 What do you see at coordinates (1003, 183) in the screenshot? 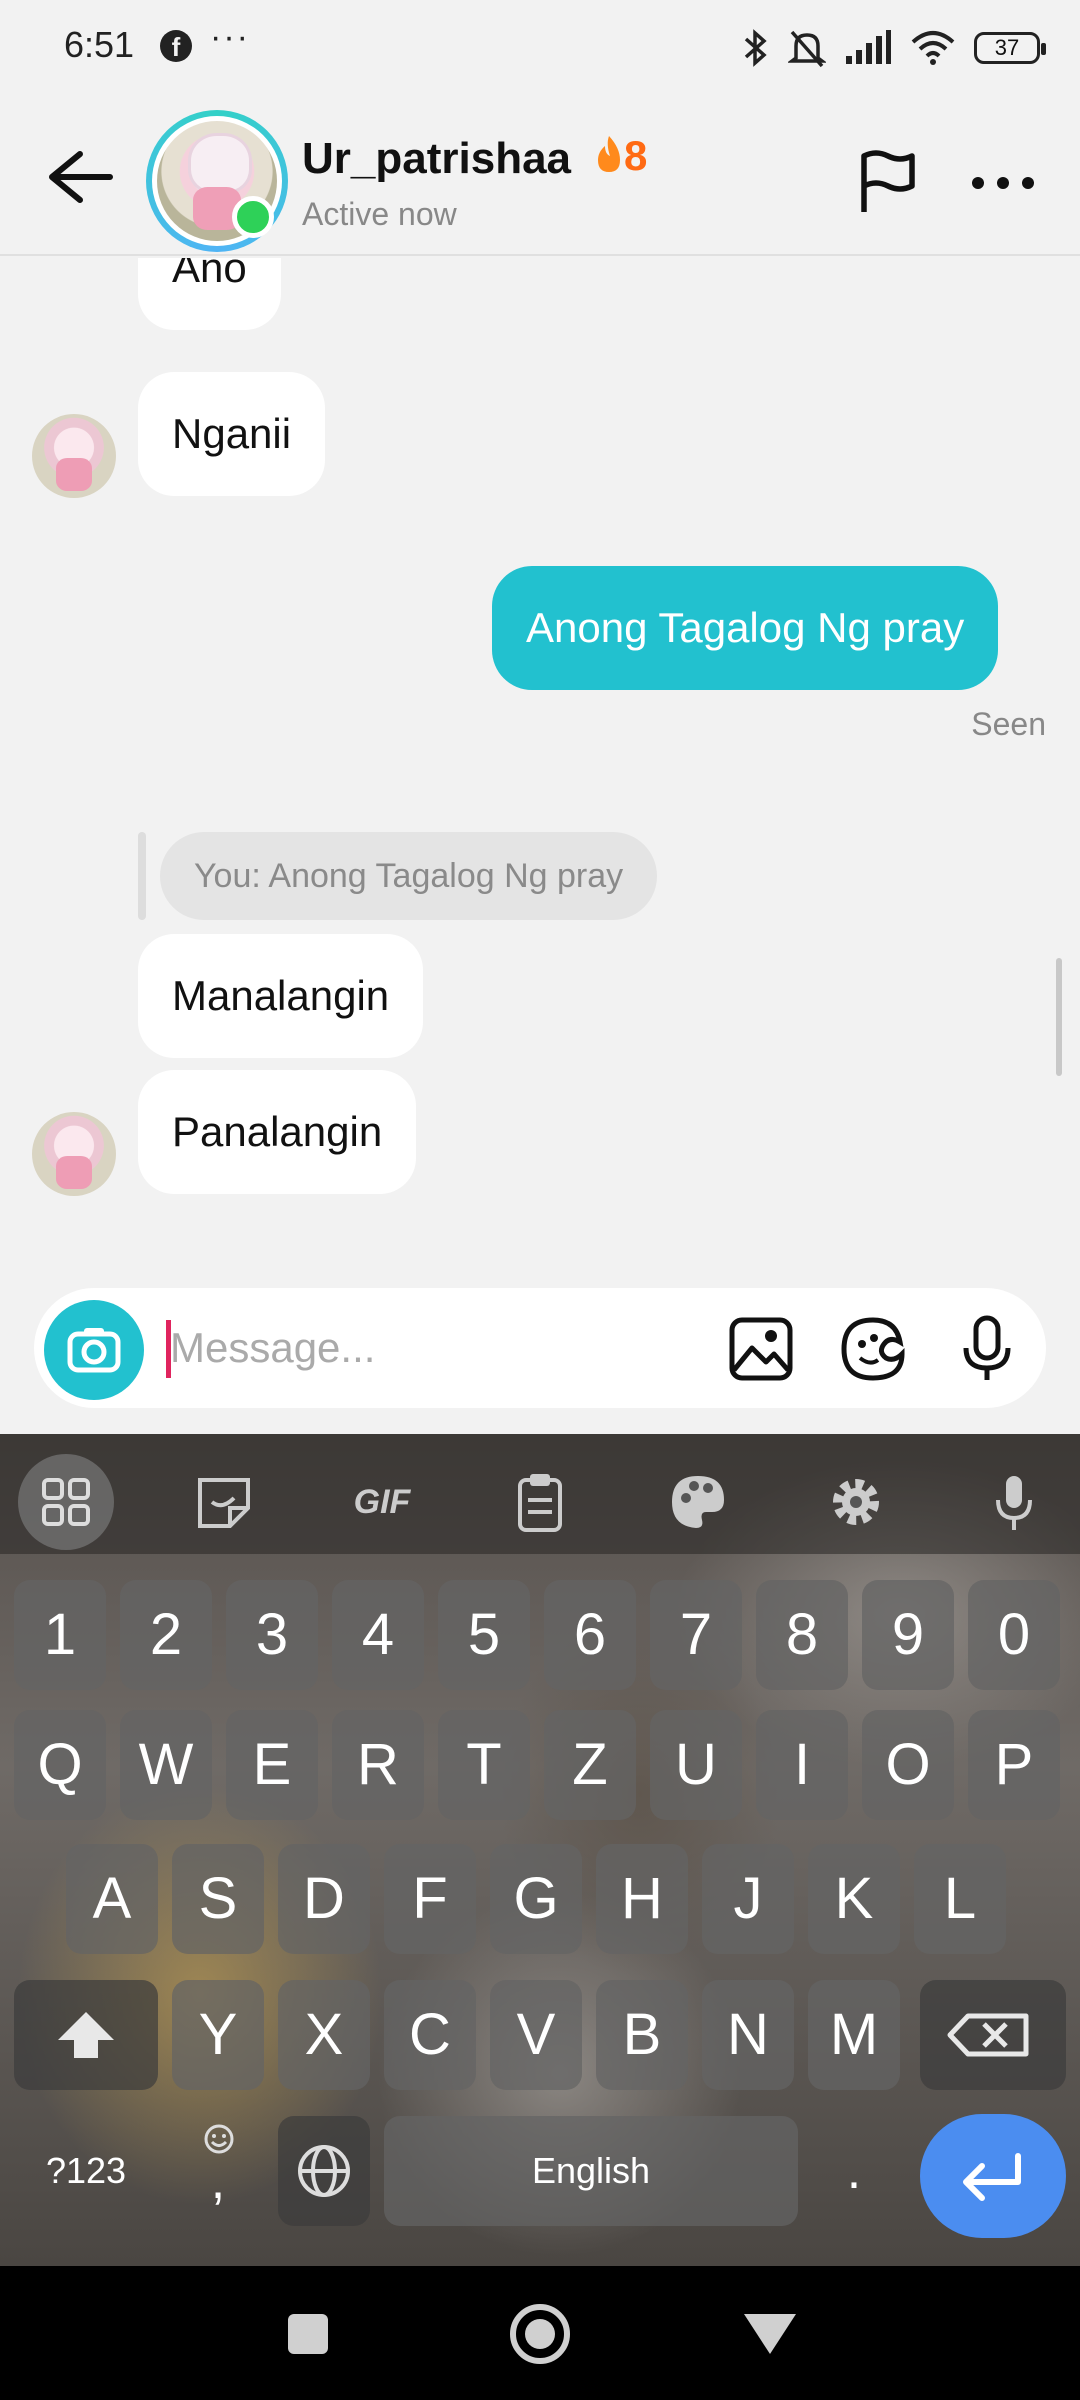
I see `more-options-icon` at bounding box center [1003, 183].